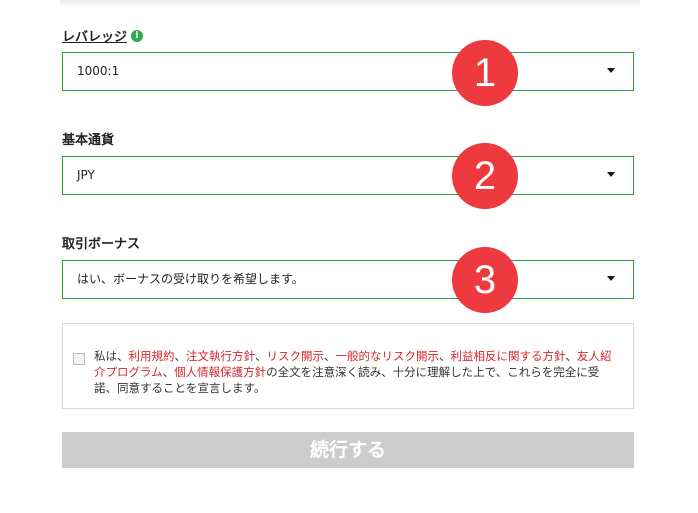 The width and height of the screenshot is (698, 513). Describe the element at coordinates (111, 356) in the screenshot. I see `terms-prefix: 私は、` at that location.